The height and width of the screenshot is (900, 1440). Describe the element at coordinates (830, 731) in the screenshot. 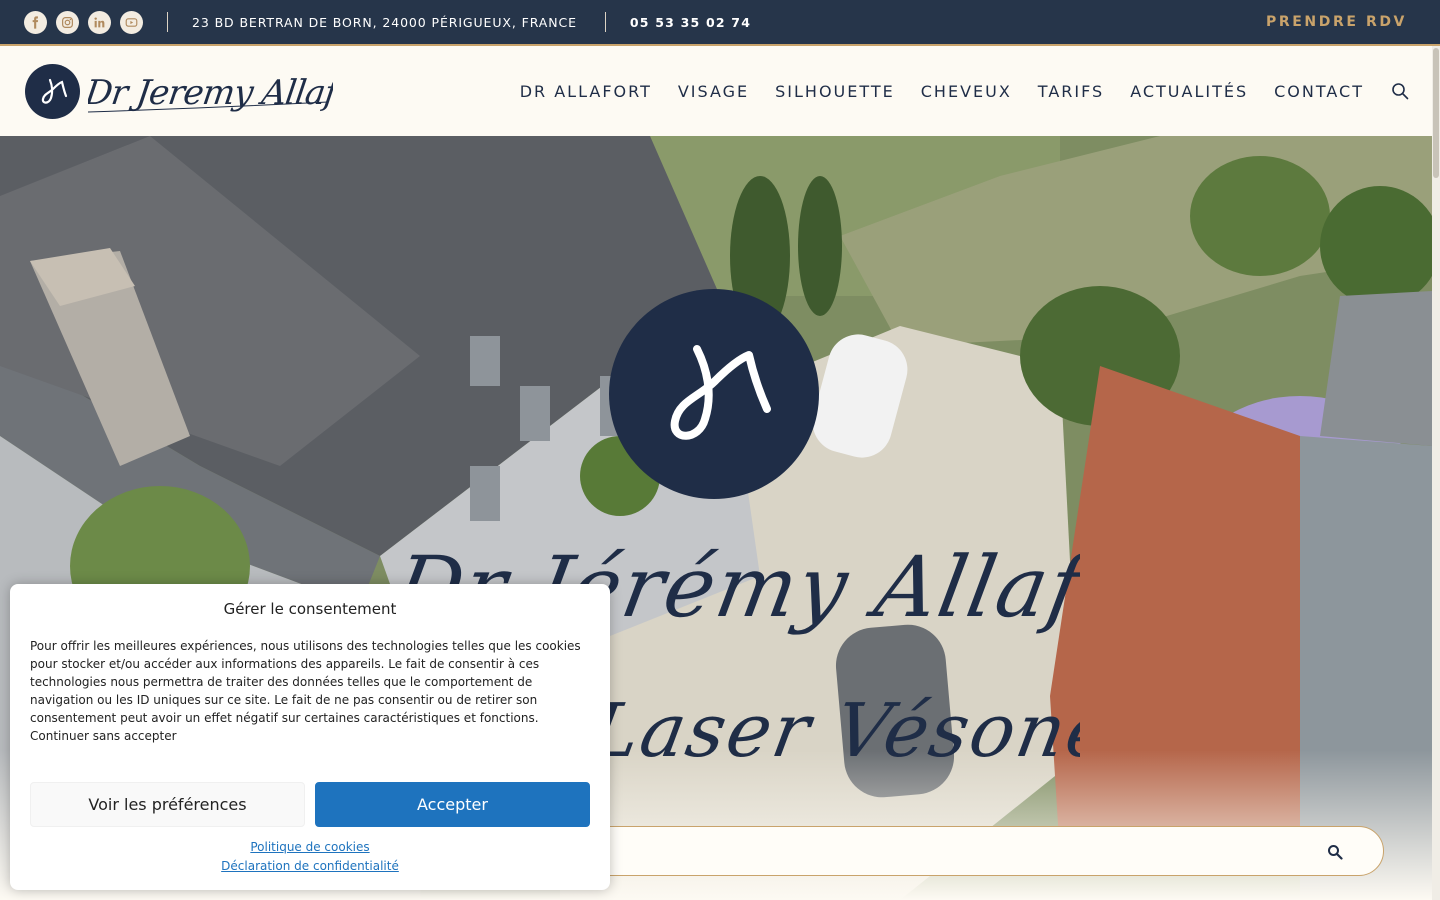

I see `hero-title-line2: Laser Vésone` at that location.